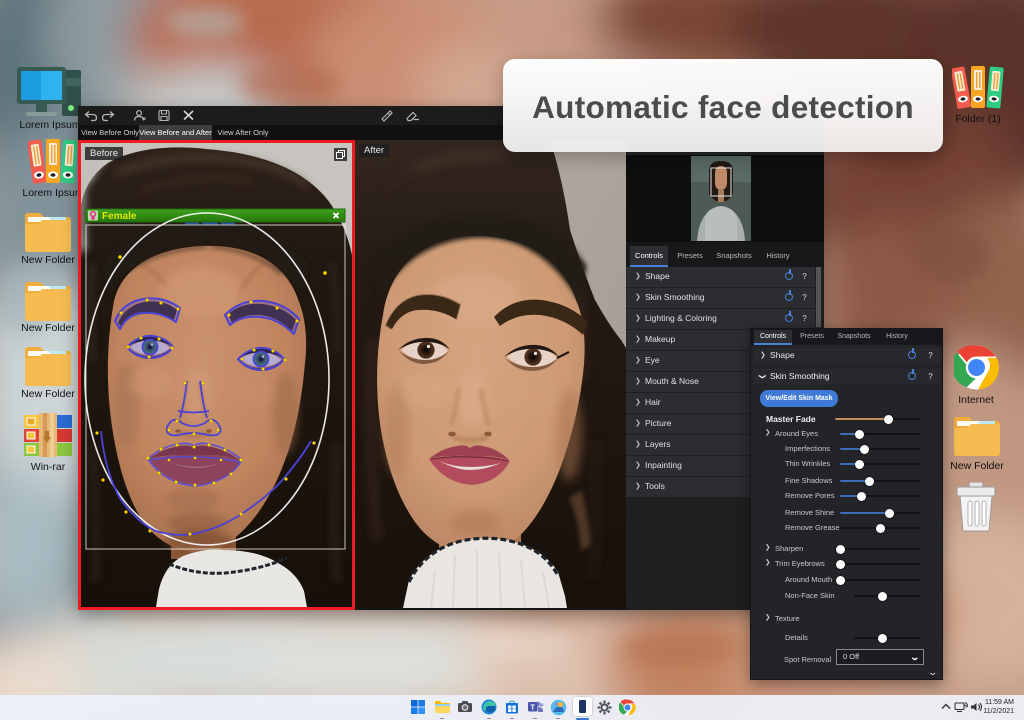 The width and height of the screenshot is (1024, 720). What do you see at coordinates (532, 707) in the screenshot?
I see `svg-text: T` at bounding box center [532, 707].